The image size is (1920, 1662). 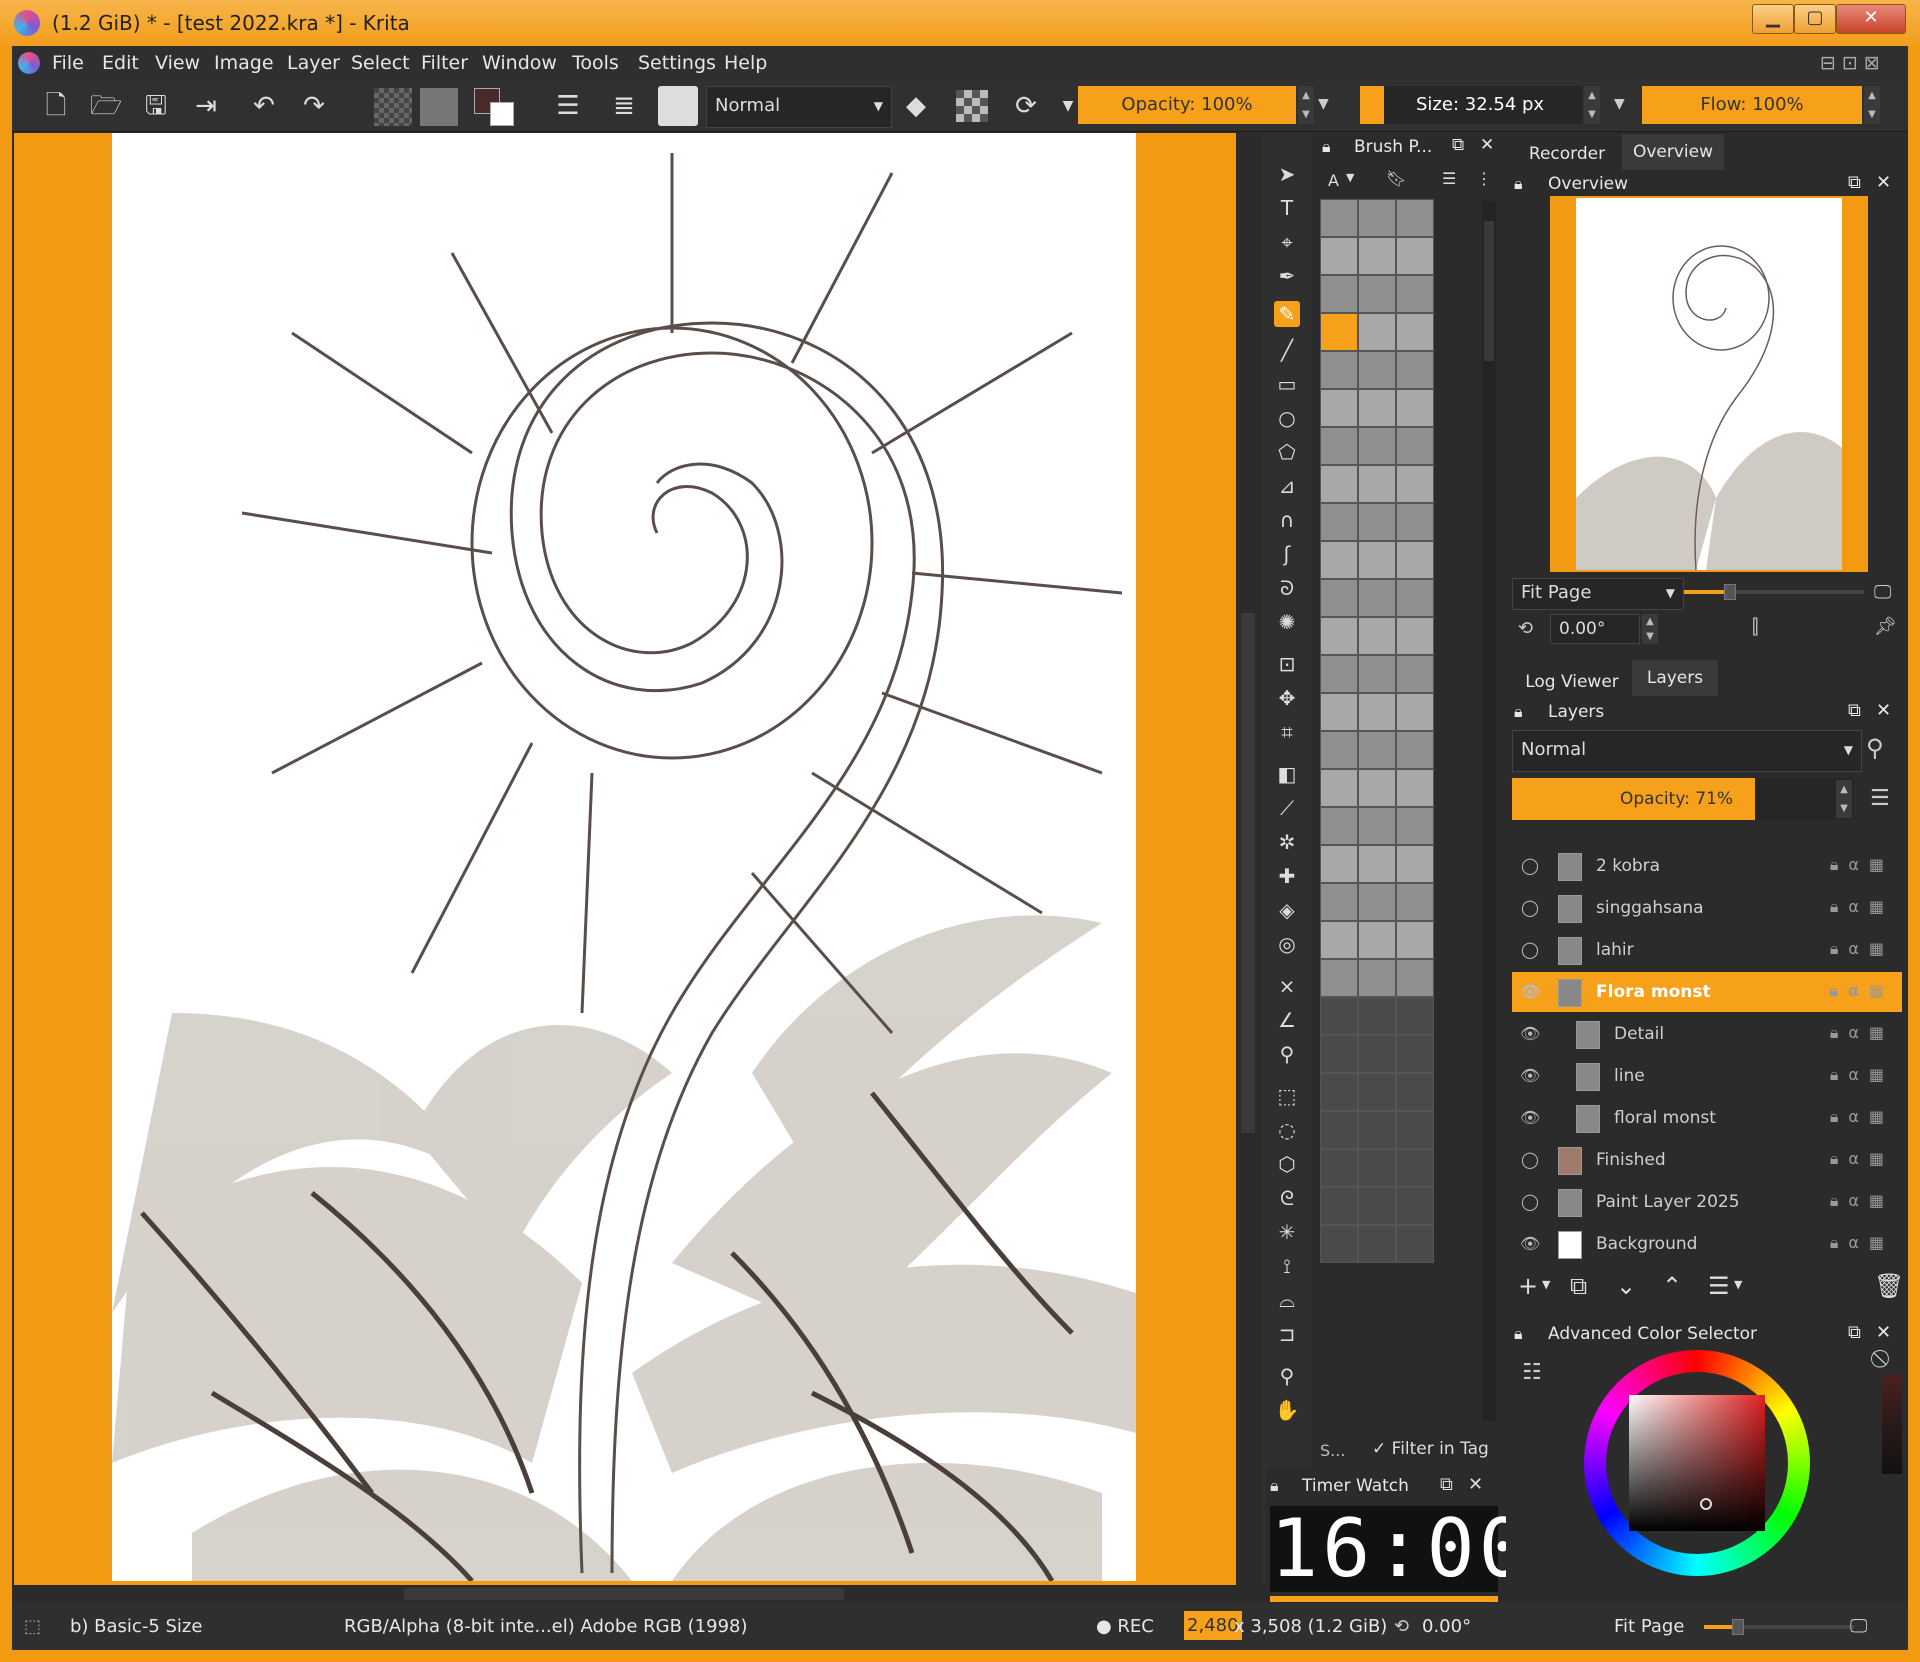 I want to click on tab-recorder: Recorder, so click(x=1567, y=154).